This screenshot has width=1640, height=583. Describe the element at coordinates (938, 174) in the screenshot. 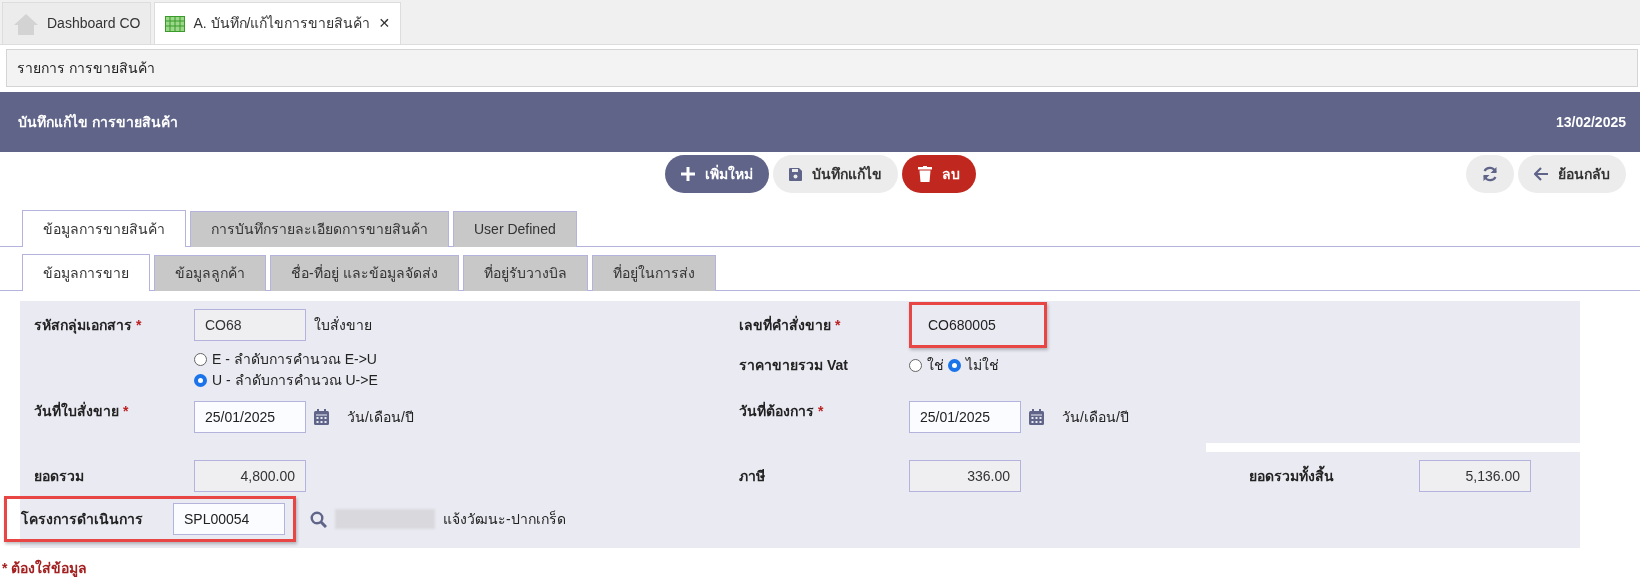

I see `toolbar-button: ลบ` at that location.